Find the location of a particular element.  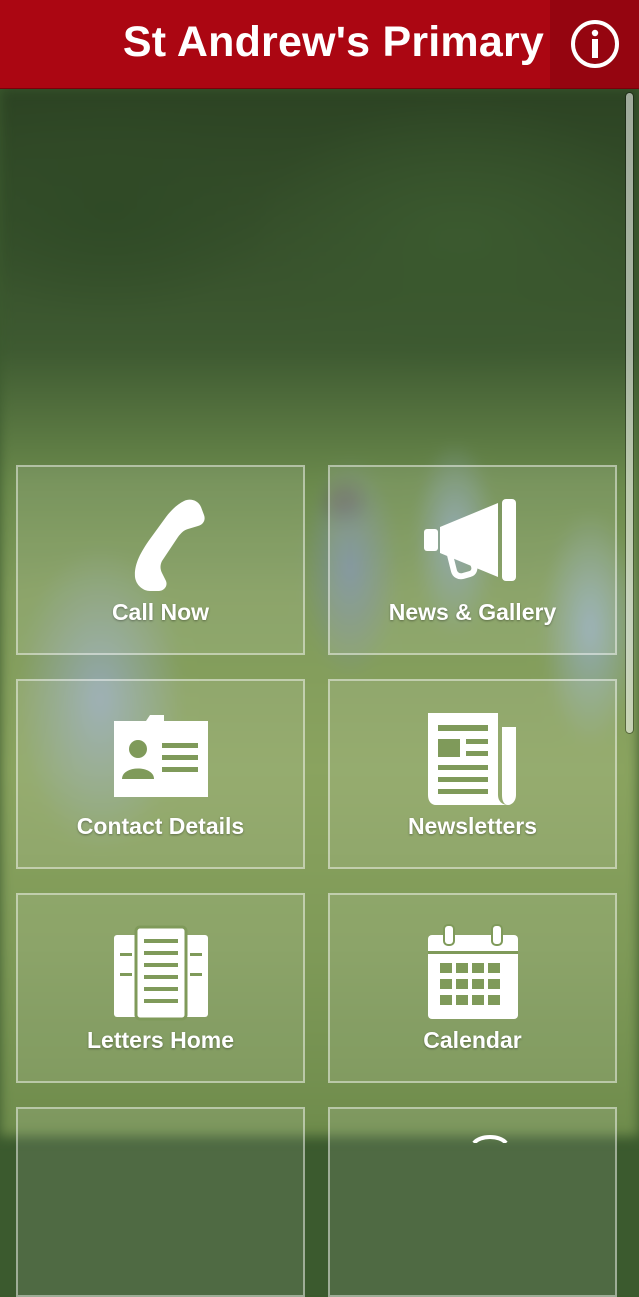

tile-calendar: Calendar is located at coordinates (472, 988).